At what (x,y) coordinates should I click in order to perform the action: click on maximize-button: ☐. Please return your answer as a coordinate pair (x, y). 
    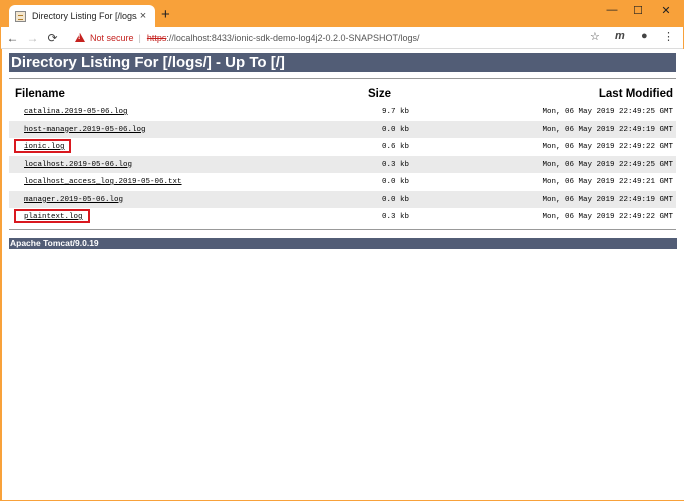
    Looking at the image, I should click on (638, 10).